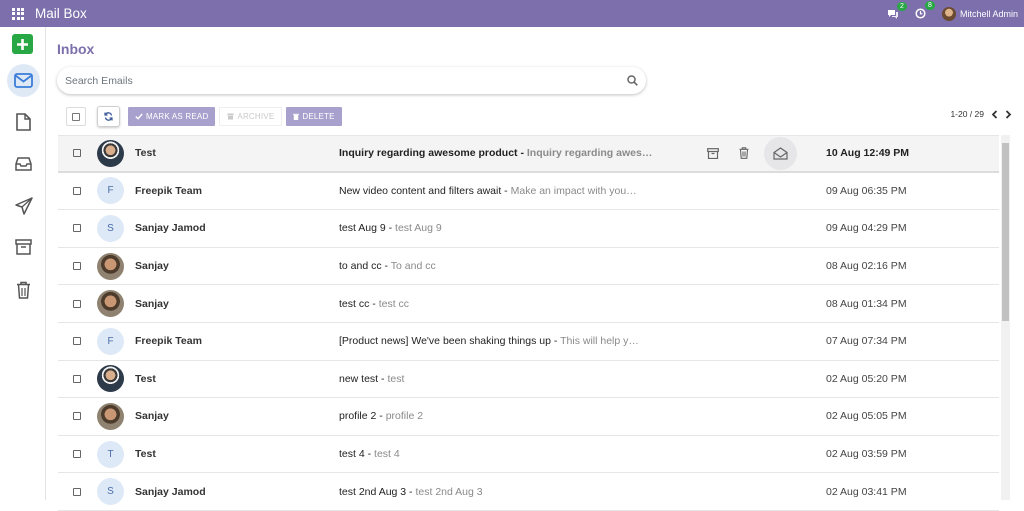  What do you see at coordinates (369, 454) in the screenshot?
I see `email-subject: test 4 - test 4` at bounding box center [369, 454].